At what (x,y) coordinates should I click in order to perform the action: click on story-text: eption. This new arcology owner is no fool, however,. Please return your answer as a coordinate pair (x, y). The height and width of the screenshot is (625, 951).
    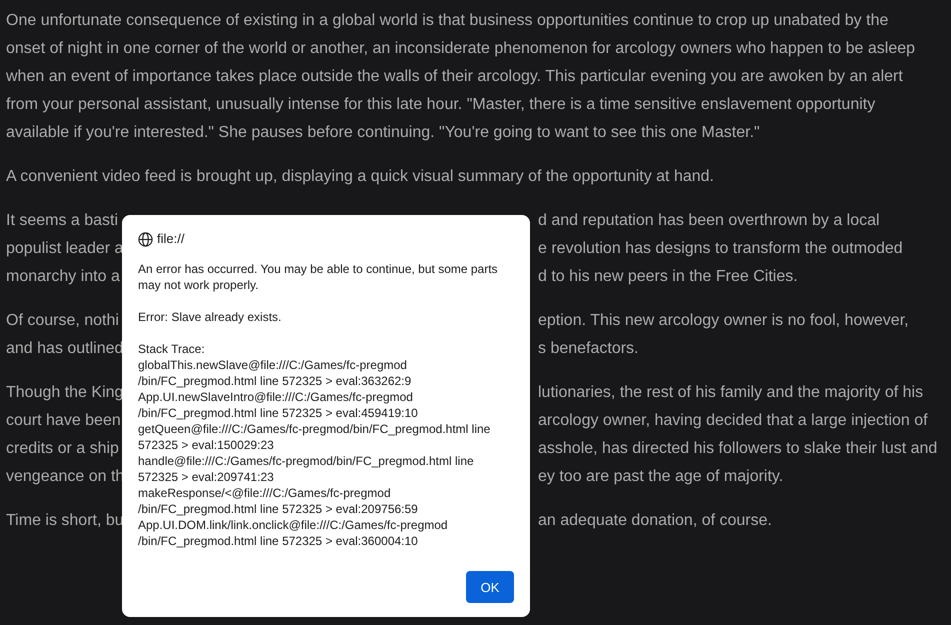
    Looking at the image, I should click on (724, 321).